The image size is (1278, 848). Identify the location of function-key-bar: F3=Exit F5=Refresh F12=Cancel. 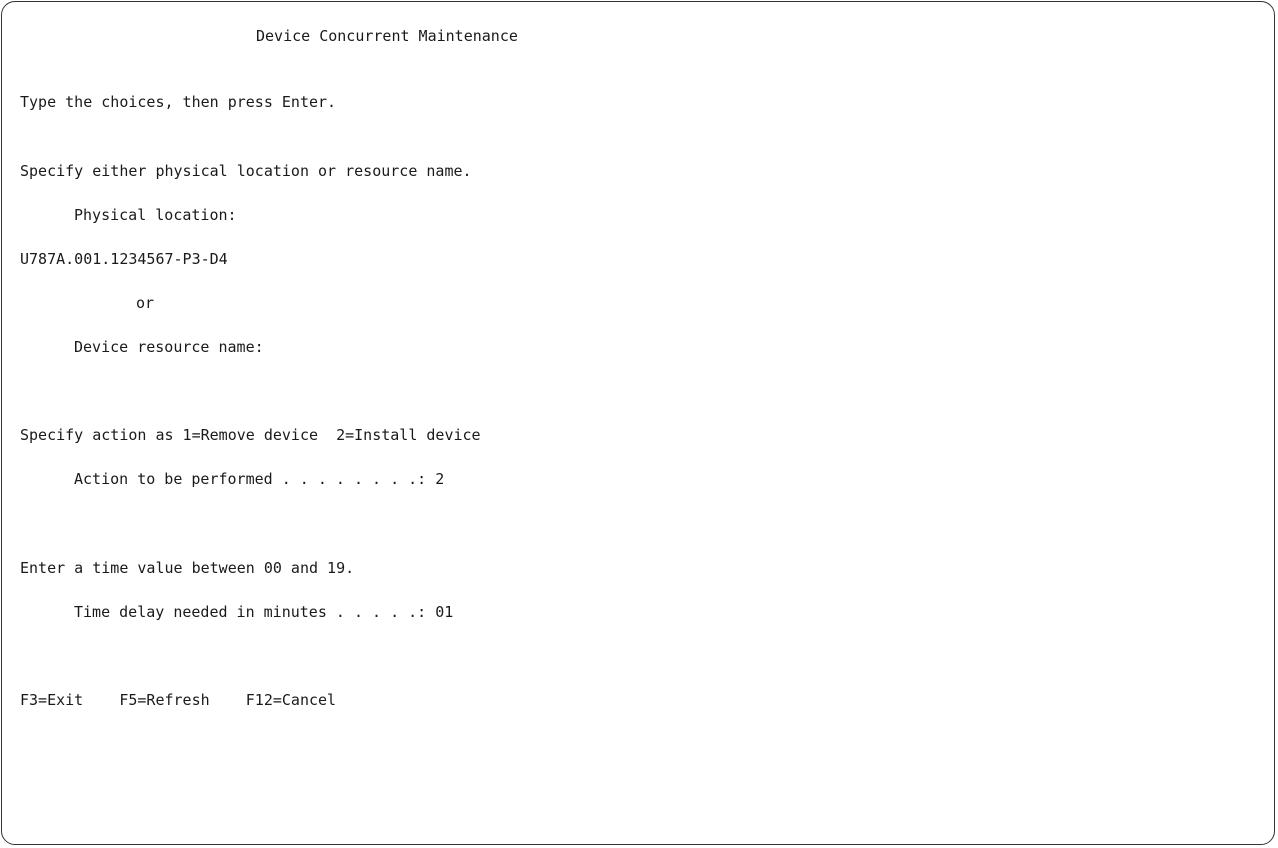
(178, 700).